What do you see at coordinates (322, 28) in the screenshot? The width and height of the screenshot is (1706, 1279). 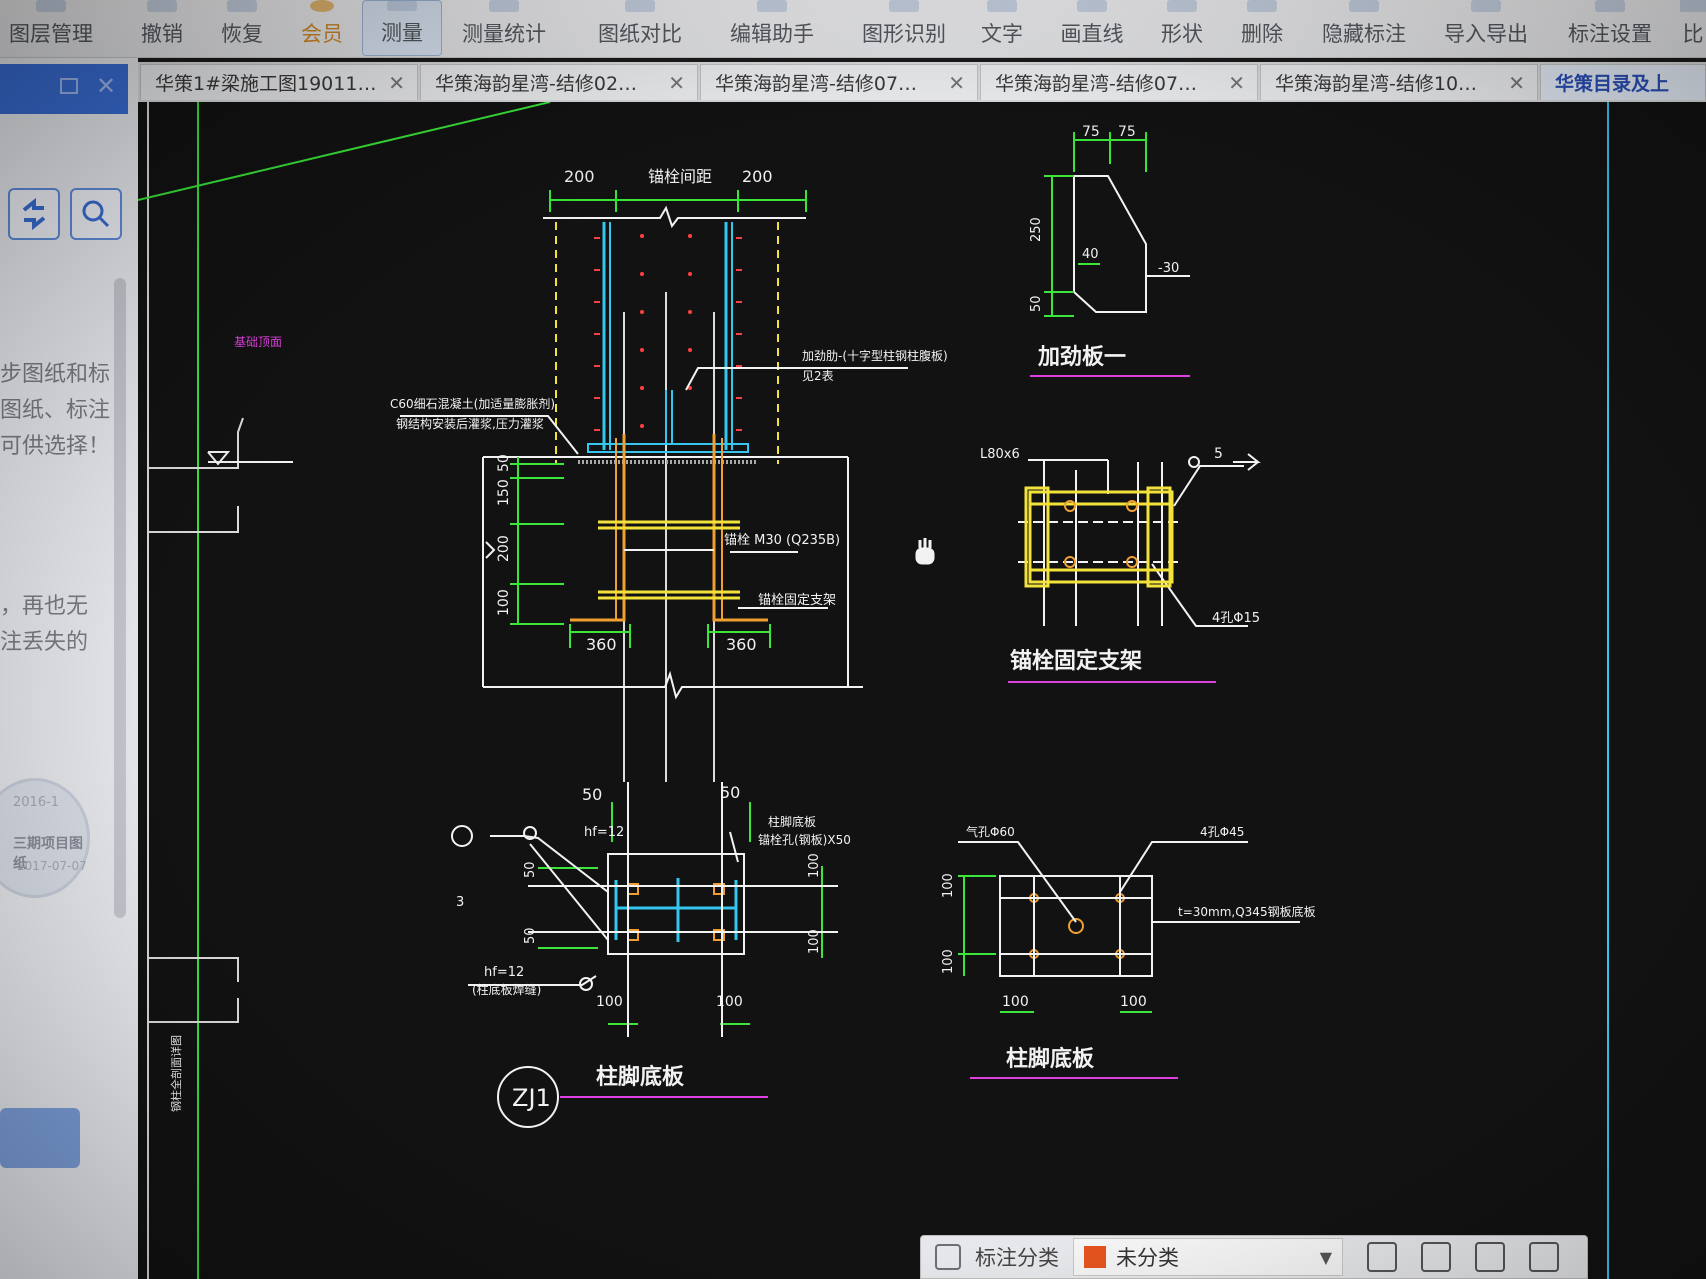 I see `vip-button: 会员` at bounding box center [322, 28].